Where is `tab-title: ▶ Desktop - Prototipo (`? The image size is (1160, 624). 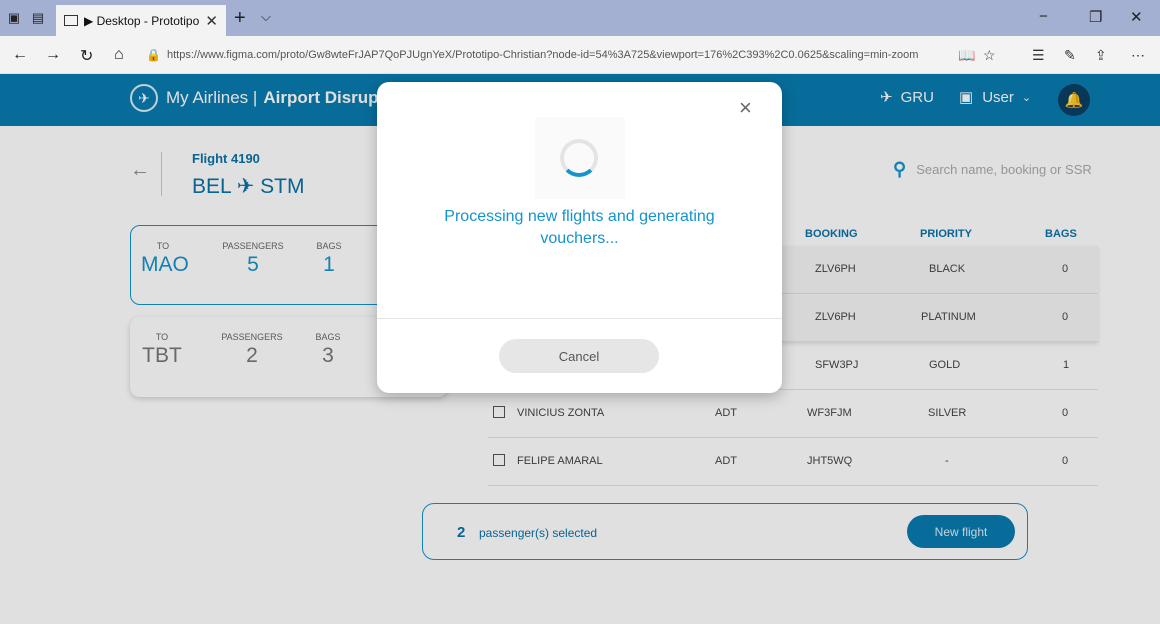 tab-title: ▶ Desktop - Prototipo ( is located at coordinates (143, 20).